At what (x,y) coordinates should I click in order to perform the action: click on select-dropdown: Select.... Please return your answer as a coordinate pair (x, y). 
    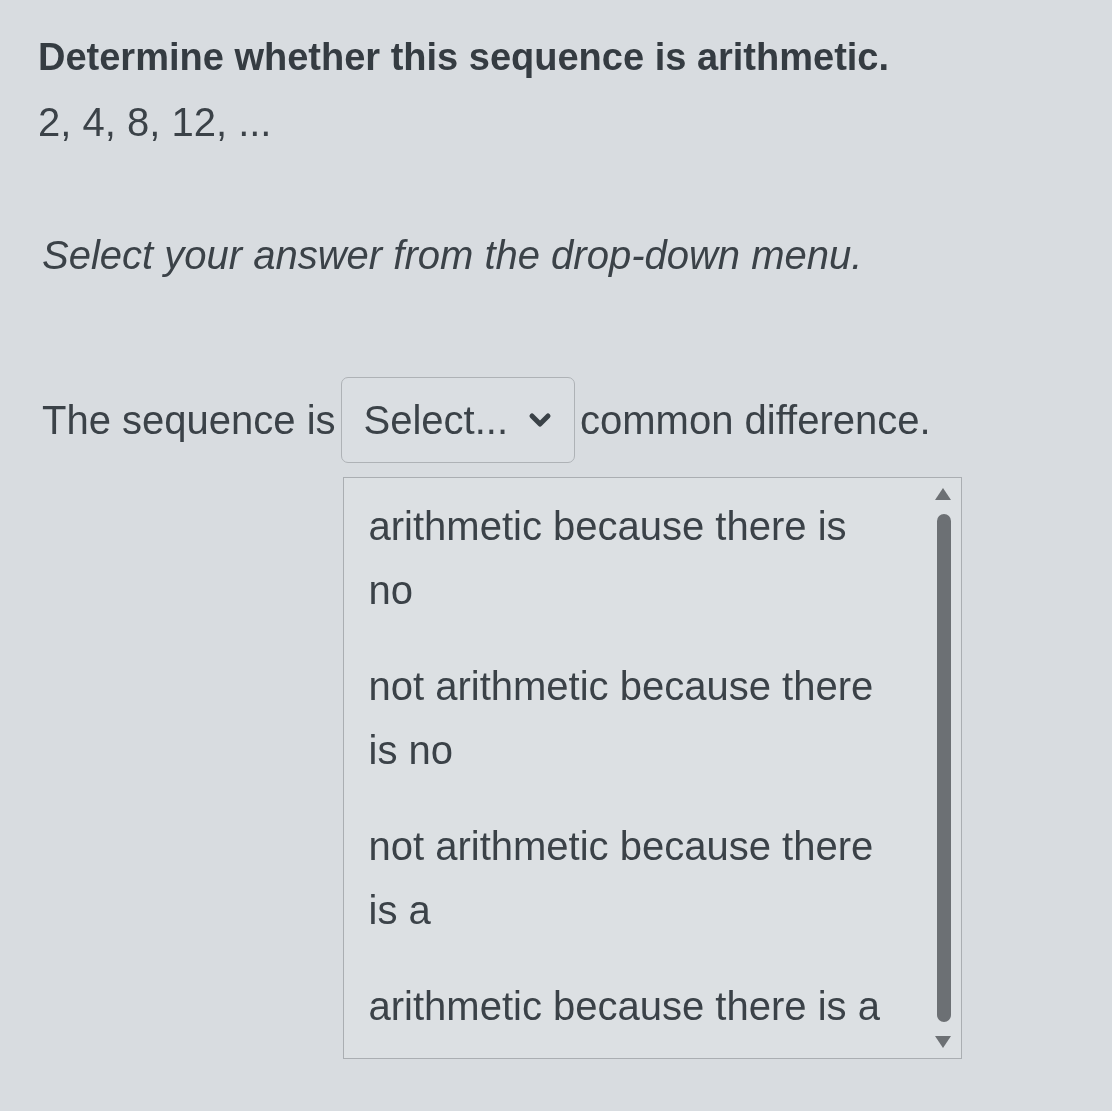
    Looking at the image, I should click on (458, 420).